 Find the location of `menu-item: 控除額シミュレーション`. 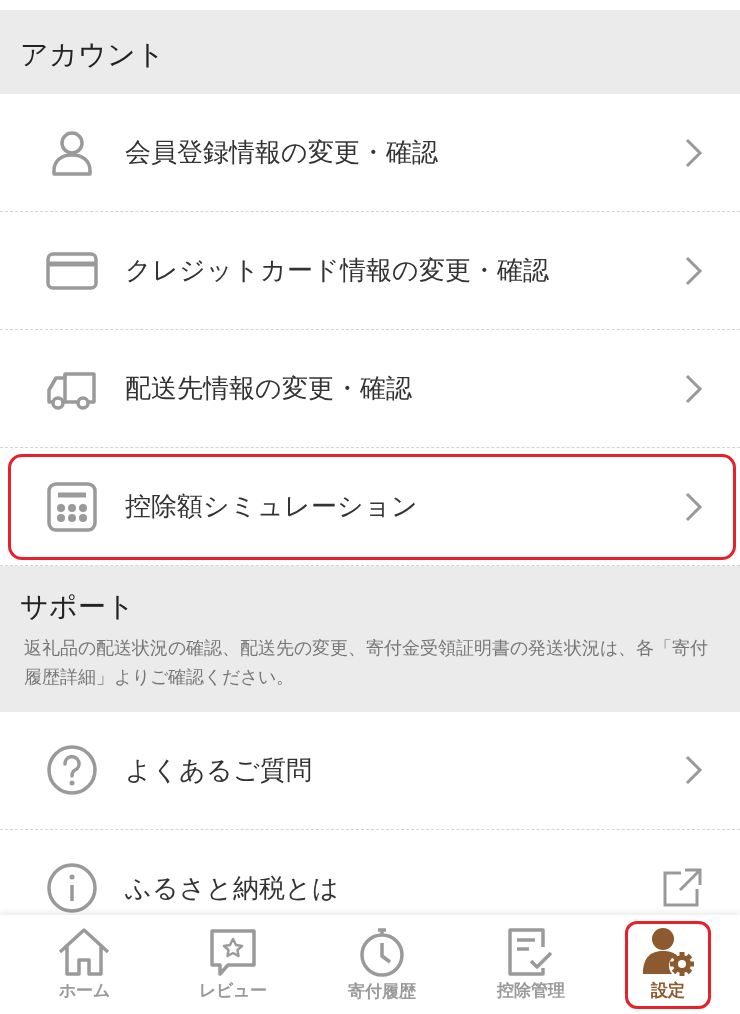

menu-item: 控除額シミュレーション is located at coordinates (372, 506).